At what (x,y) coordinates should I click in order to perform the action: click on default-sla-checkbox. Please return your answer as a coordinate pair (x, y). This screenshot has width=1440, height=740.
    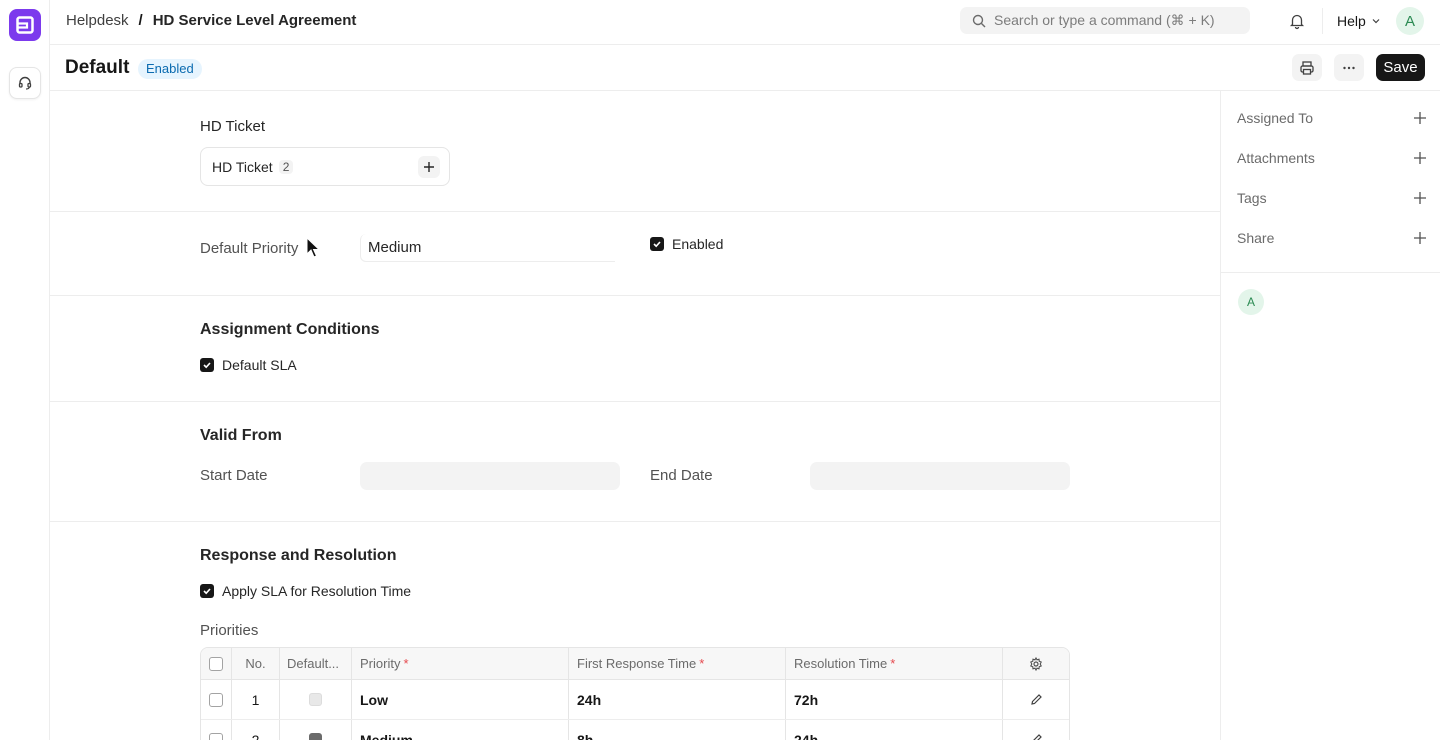
    Looking at the image, I should click on (207, 365).